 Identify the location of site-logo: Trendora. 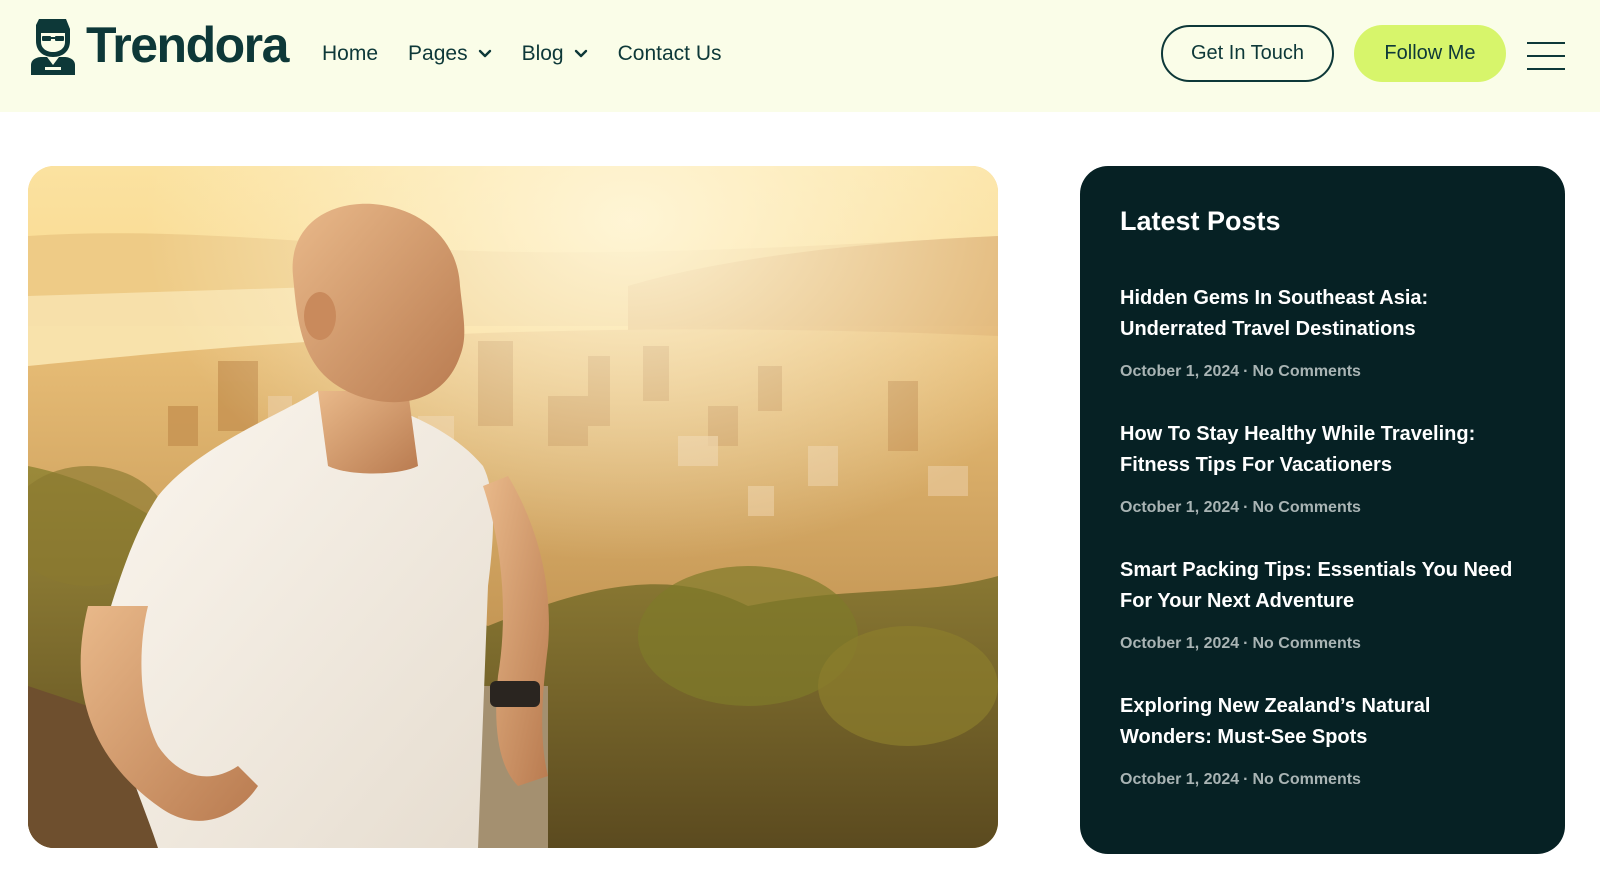
(157, 45).